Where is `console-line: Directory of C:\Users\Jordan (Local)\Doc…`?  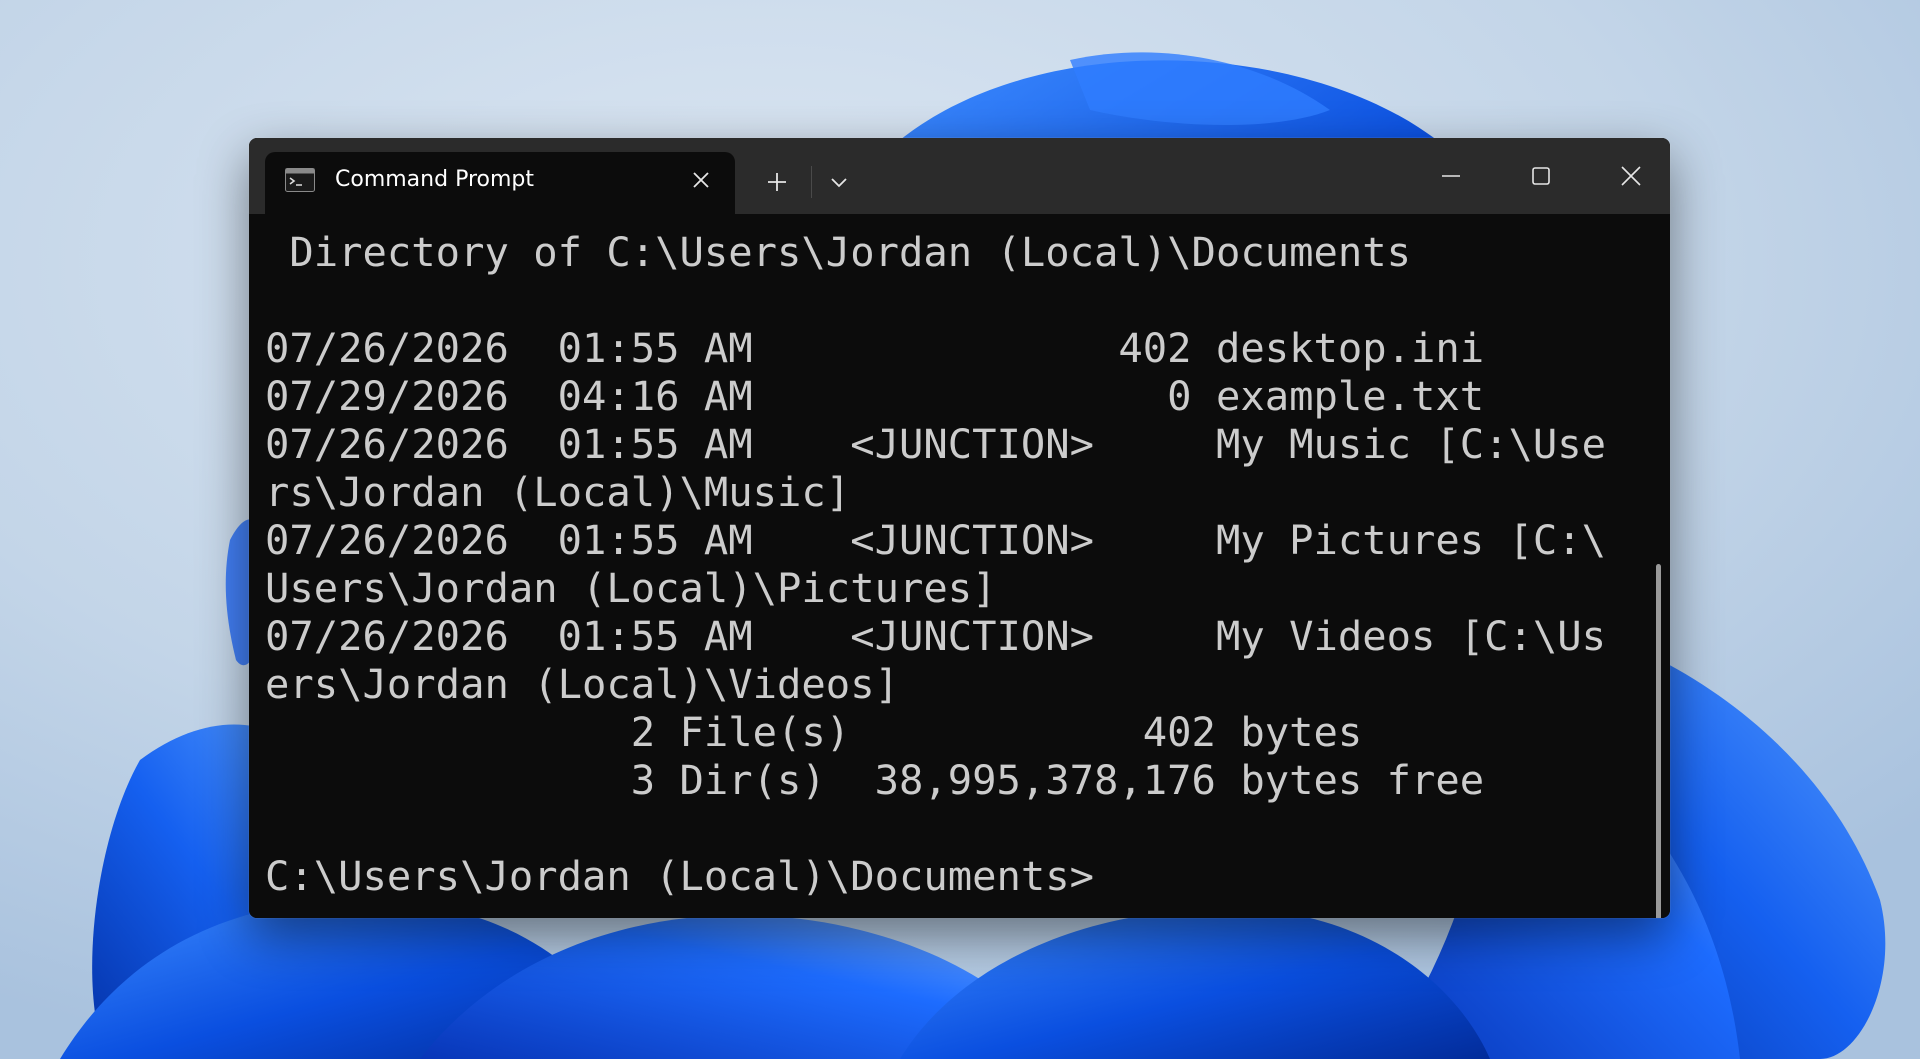
console-line: Directory of C:\Users\Jordan (Local)\Doc… is located at coordinates (838, 252).